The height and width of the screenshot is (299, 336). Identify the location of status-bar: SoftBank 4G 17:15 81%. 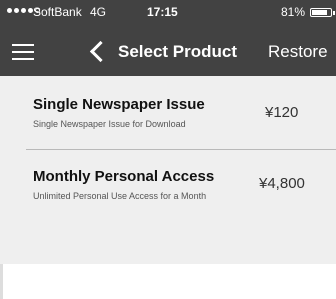
(168, 12).